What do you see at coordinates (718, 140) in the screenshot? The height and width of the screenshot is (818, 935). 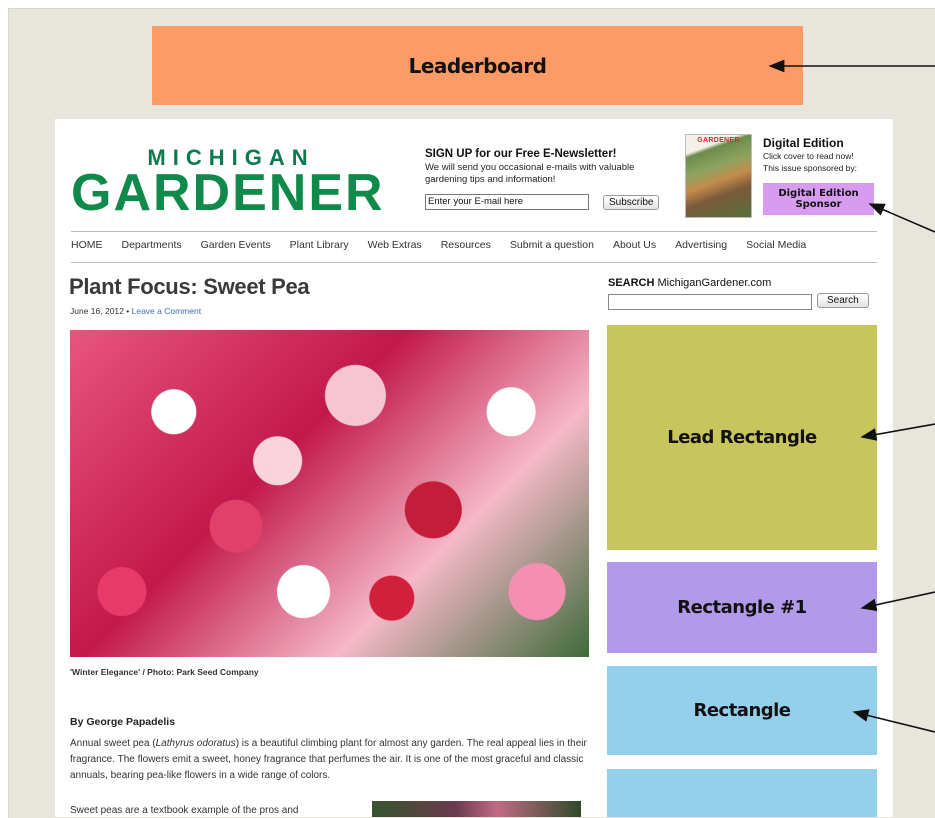 I see `cover-title: GARDENER` at bounding box center [718, 140].